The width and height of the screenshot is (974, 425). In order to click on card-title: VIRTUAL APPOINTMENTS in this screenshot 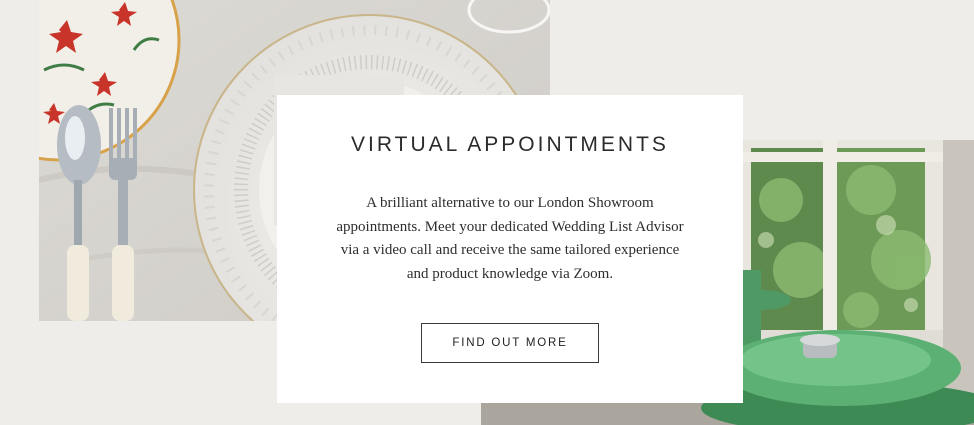, I will do `click(510, 144)`.